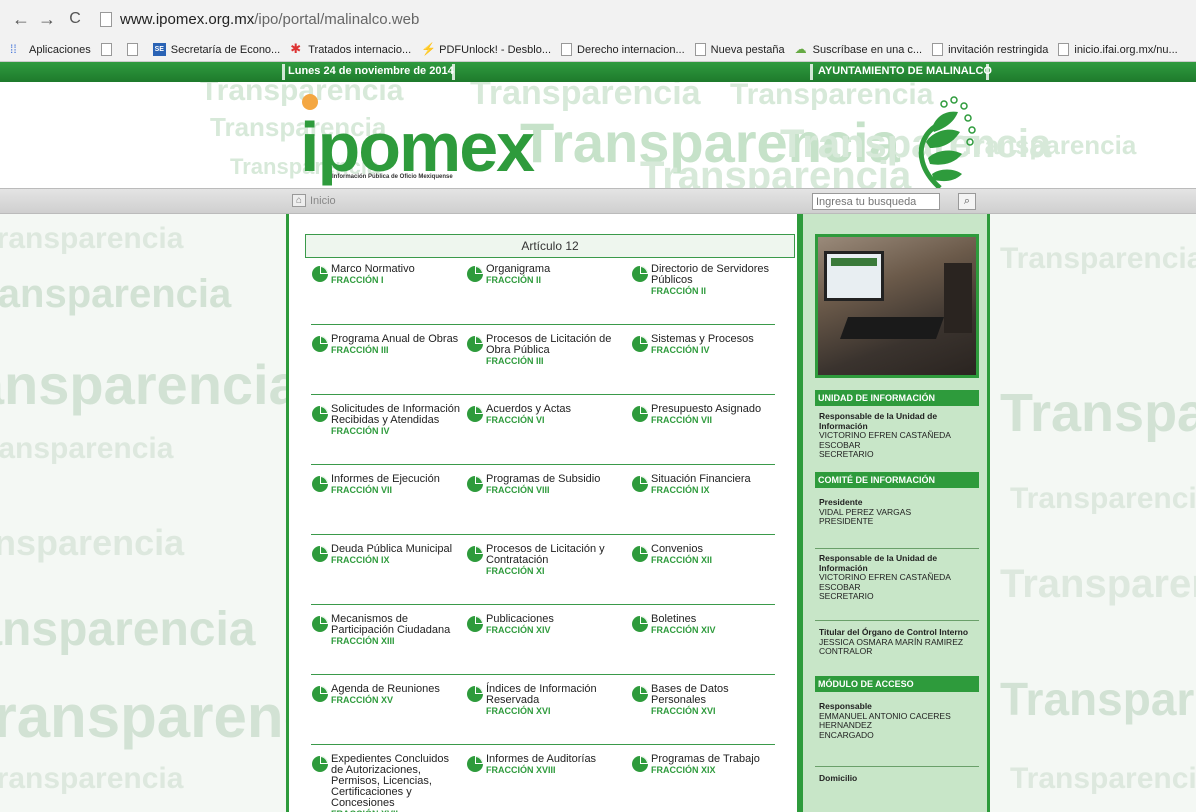 This screenshot has height=812, width=1196. I want to click on fraction-link: Programa Anual de Obras FRACCIÓN III, so click(386, 344).